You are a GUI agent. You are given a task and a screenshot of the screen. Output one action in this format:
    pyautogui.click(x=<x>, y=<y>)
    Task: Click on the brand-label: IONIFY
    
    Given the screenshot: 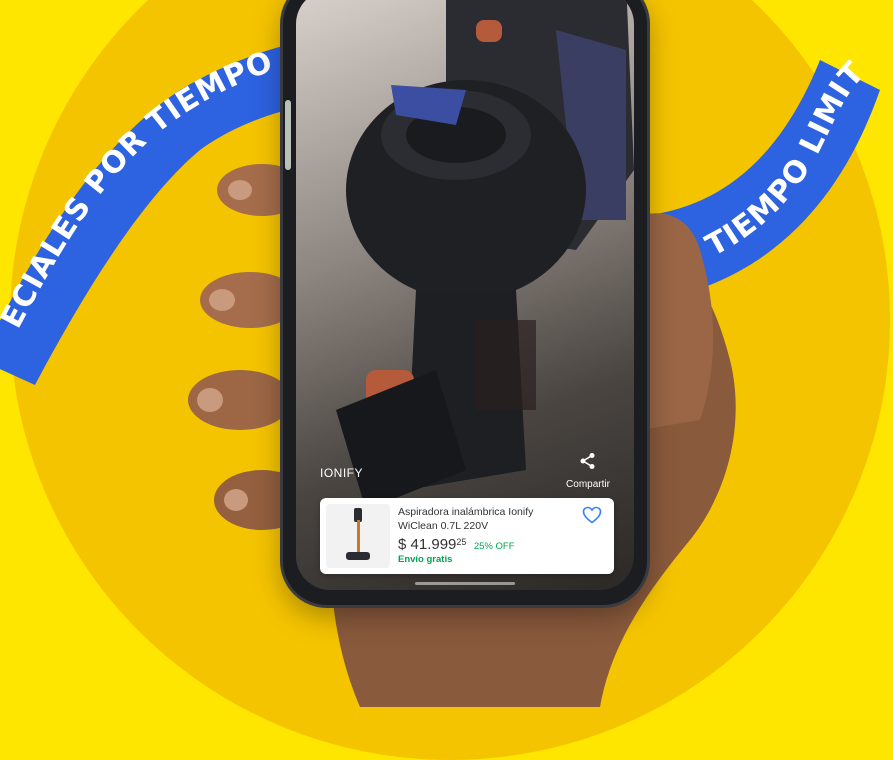 What is the action you would take?
    pyautogui.click(x=341, y=473)
    